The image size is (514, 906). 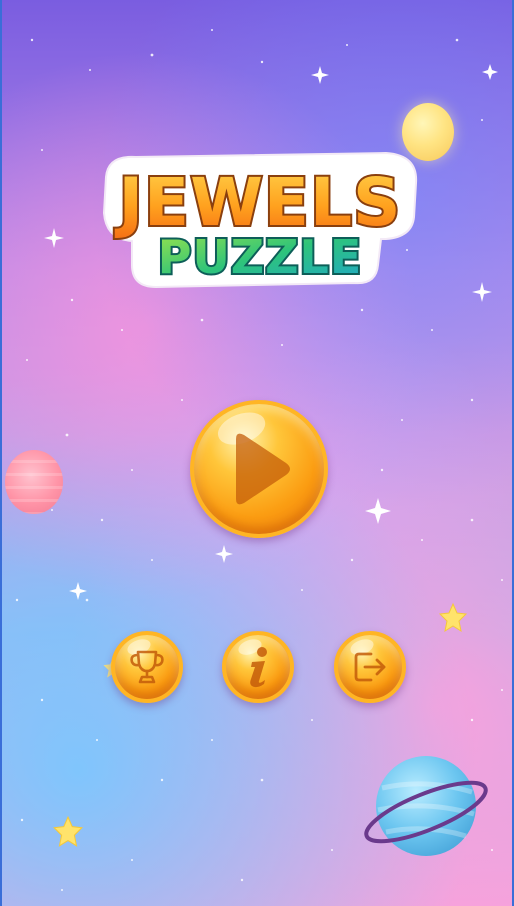 I want to click on trophy-icon, so click(x=147, y=667).